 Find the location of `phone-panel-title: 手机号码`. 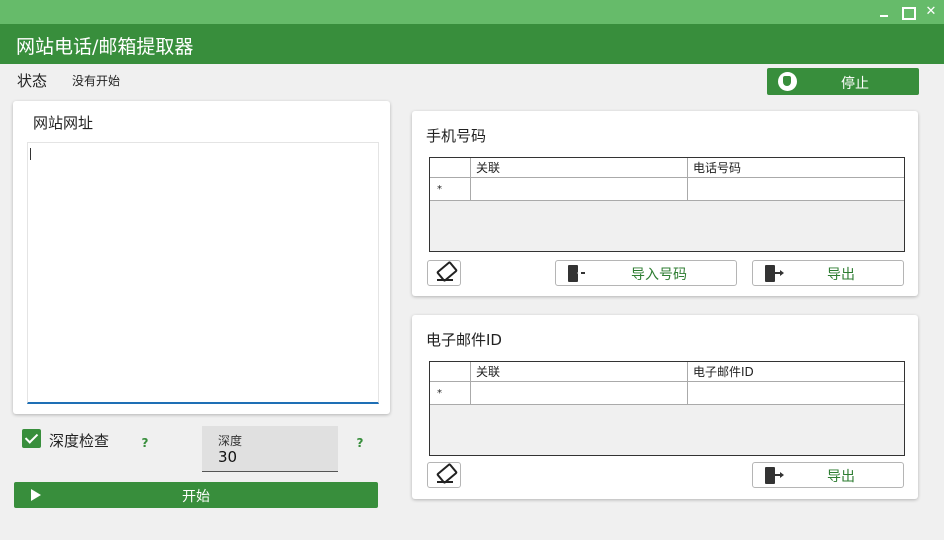

phone-panel-title: 手机号码 is located at coordinates (456, 136).